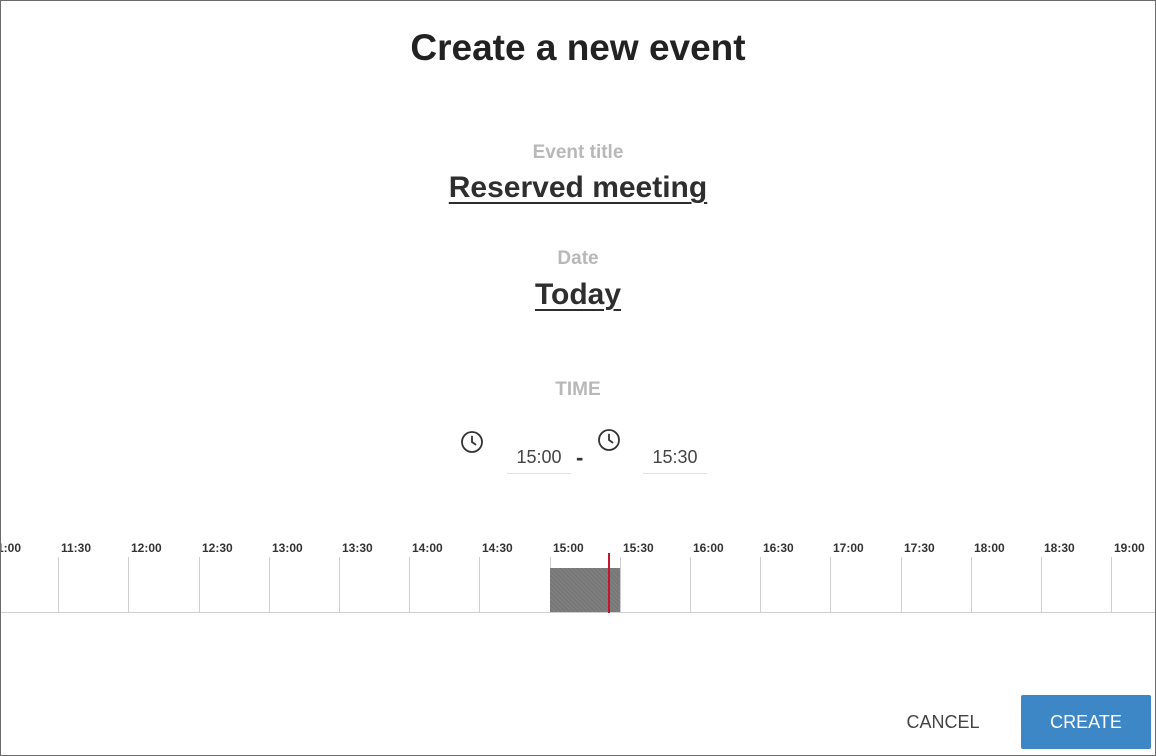 The height and width of the screenshot is (756, 1156). I want to click on event-title-value: Reserved meeting, so click(578, 188).